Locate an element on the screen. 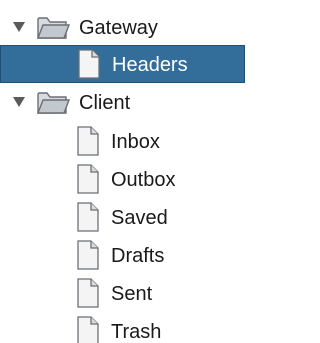 This screenshot has width=320, height=343. tree-node-sent: Sent is located at coordinates (122, 294).